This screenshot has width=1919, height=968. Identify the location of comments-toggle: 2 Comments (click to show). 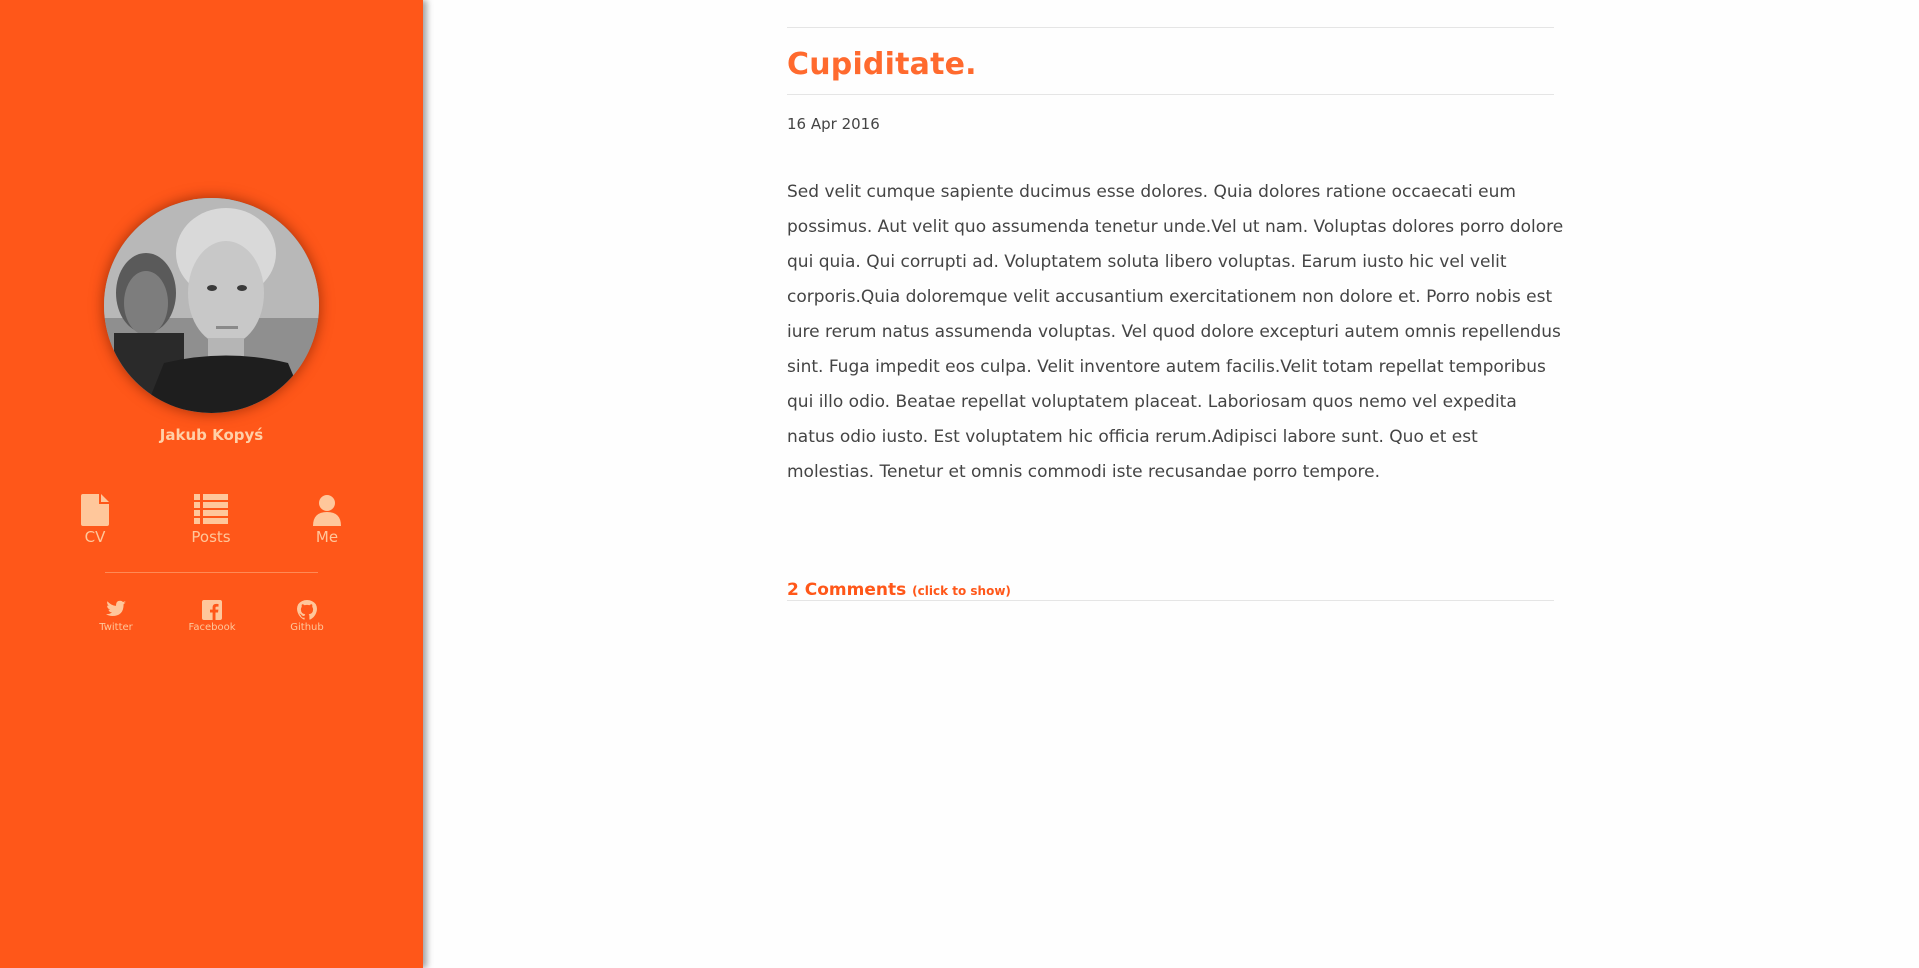
(899, 590).